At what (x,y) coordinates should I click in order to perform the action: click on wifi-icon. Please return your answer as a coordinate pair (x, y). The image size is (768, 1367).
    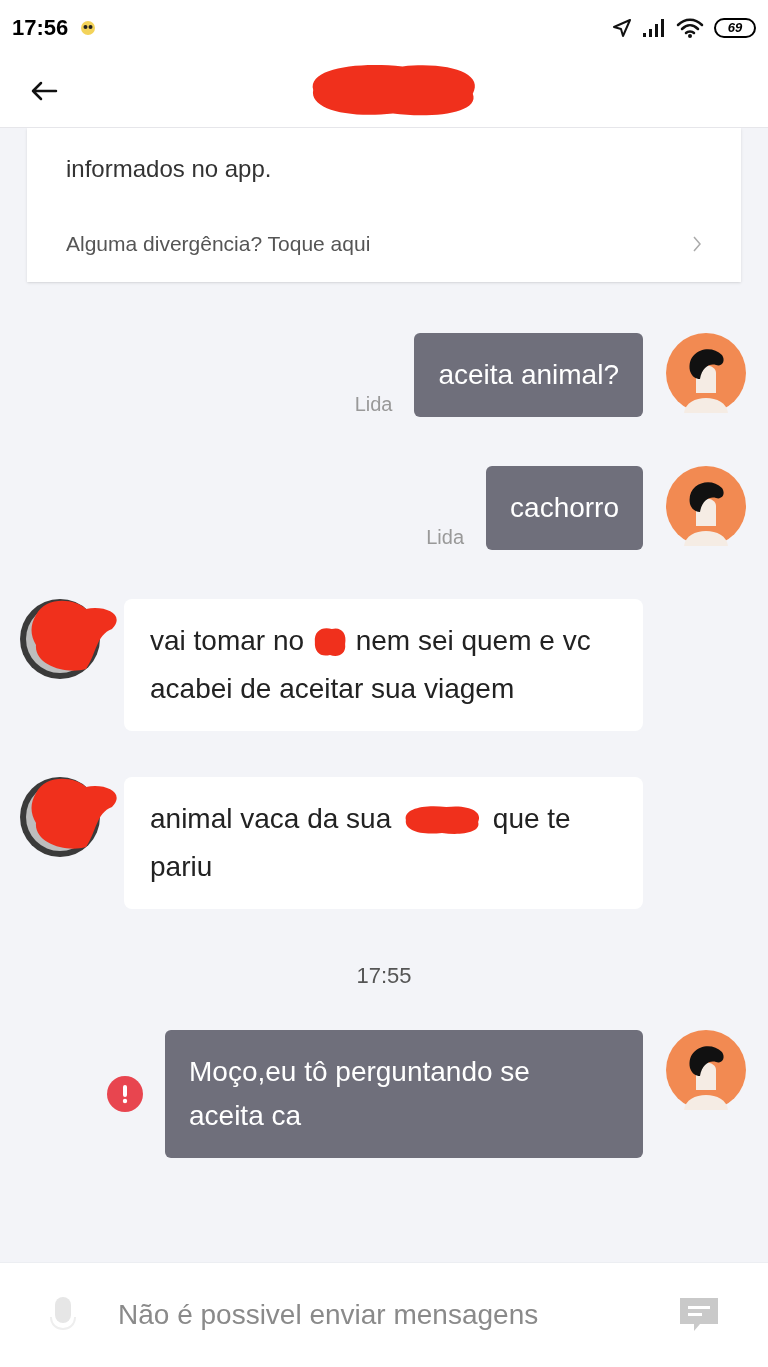
    Looking at the image, I should click on (690, 27).